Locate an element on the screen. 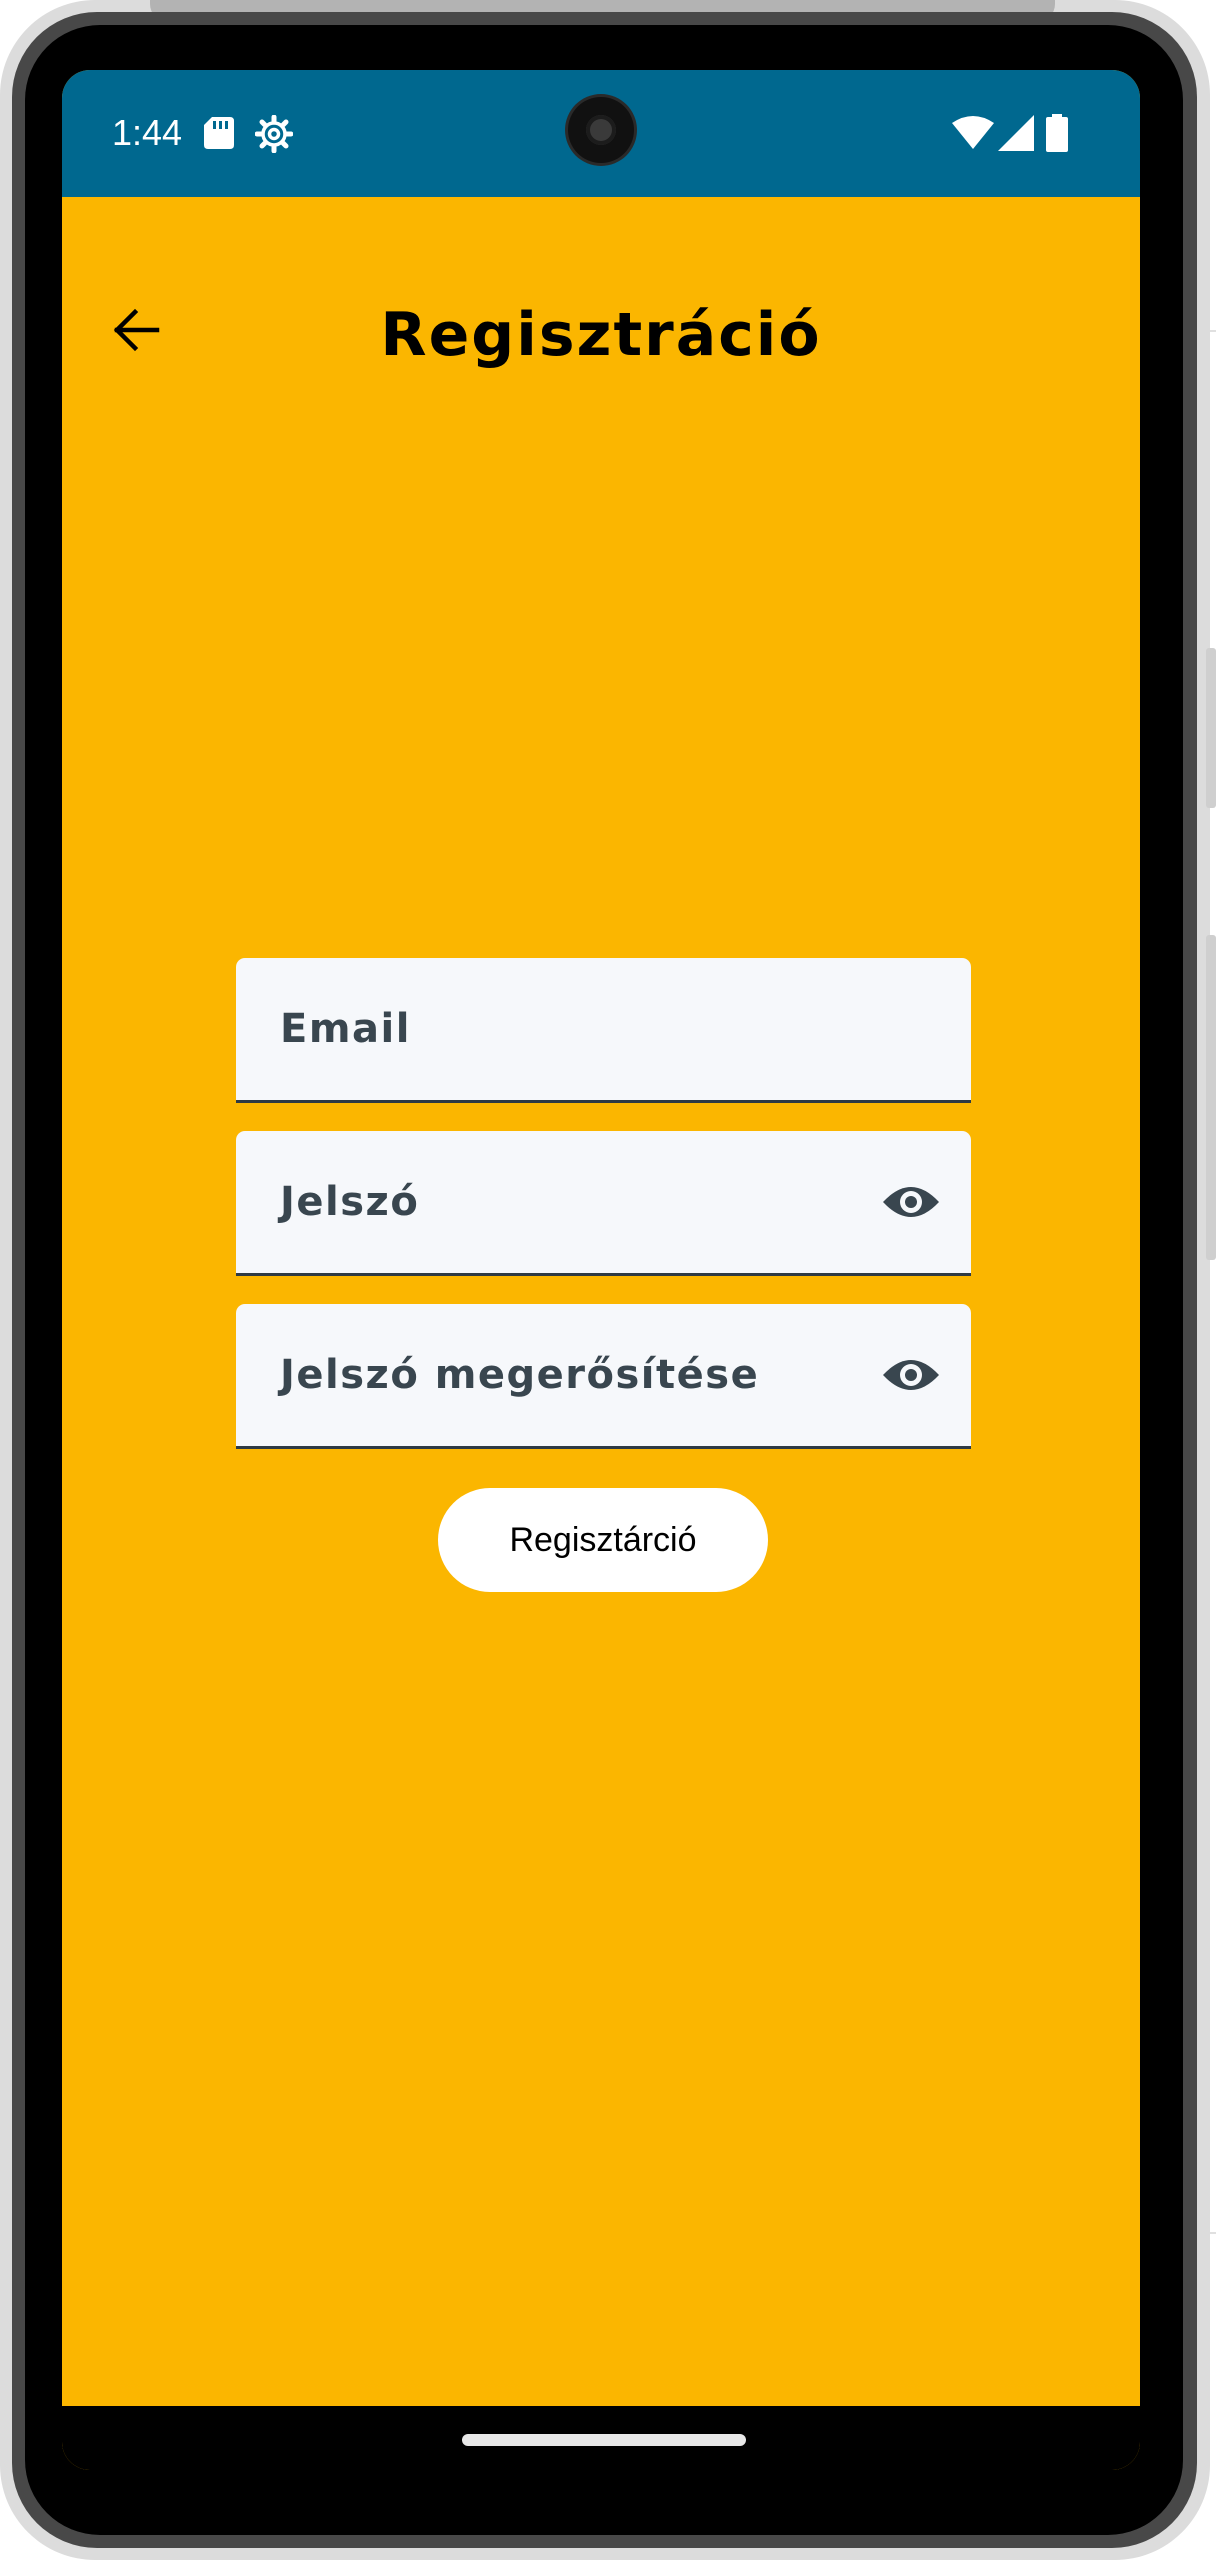 The image size is (1216, 2562). wifi-icon is located at coordinates (973, 132).